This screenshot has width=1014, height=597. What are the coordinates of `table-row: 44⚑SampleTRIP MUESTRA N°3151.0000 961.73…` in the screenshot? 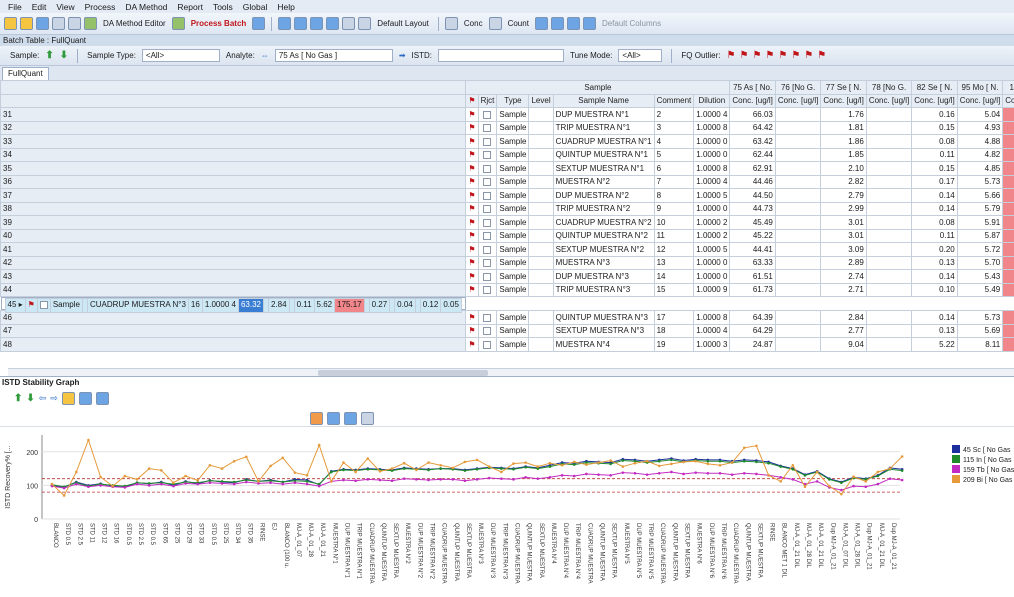 It's located at (507, 290).